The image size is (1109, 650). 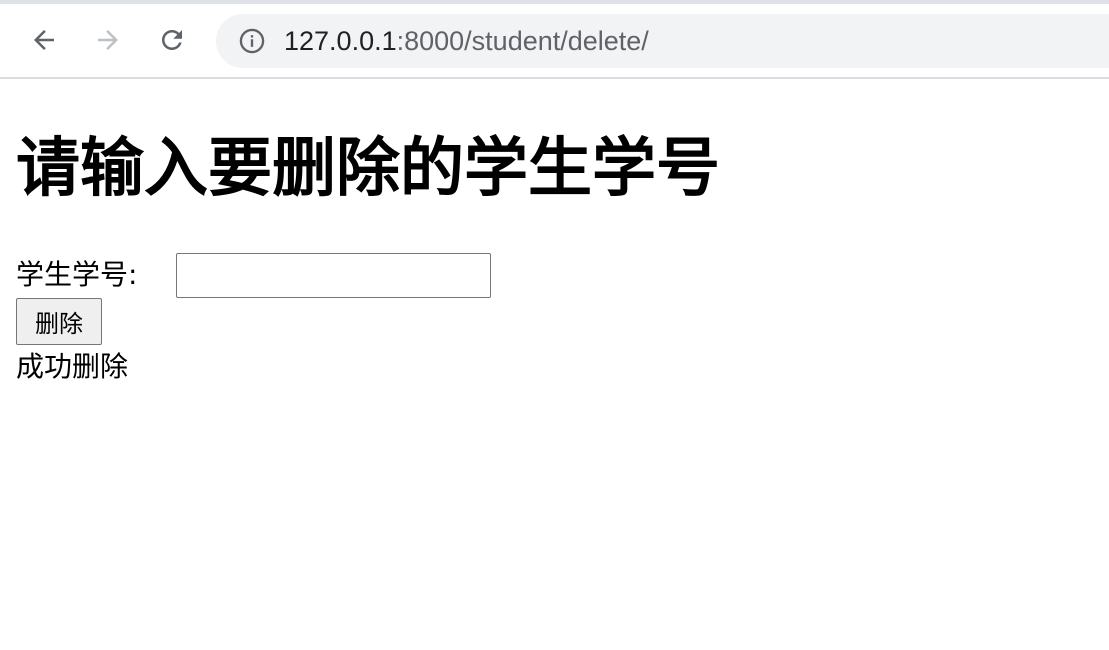 I want to click on back-button, so click(x=44, y=40).